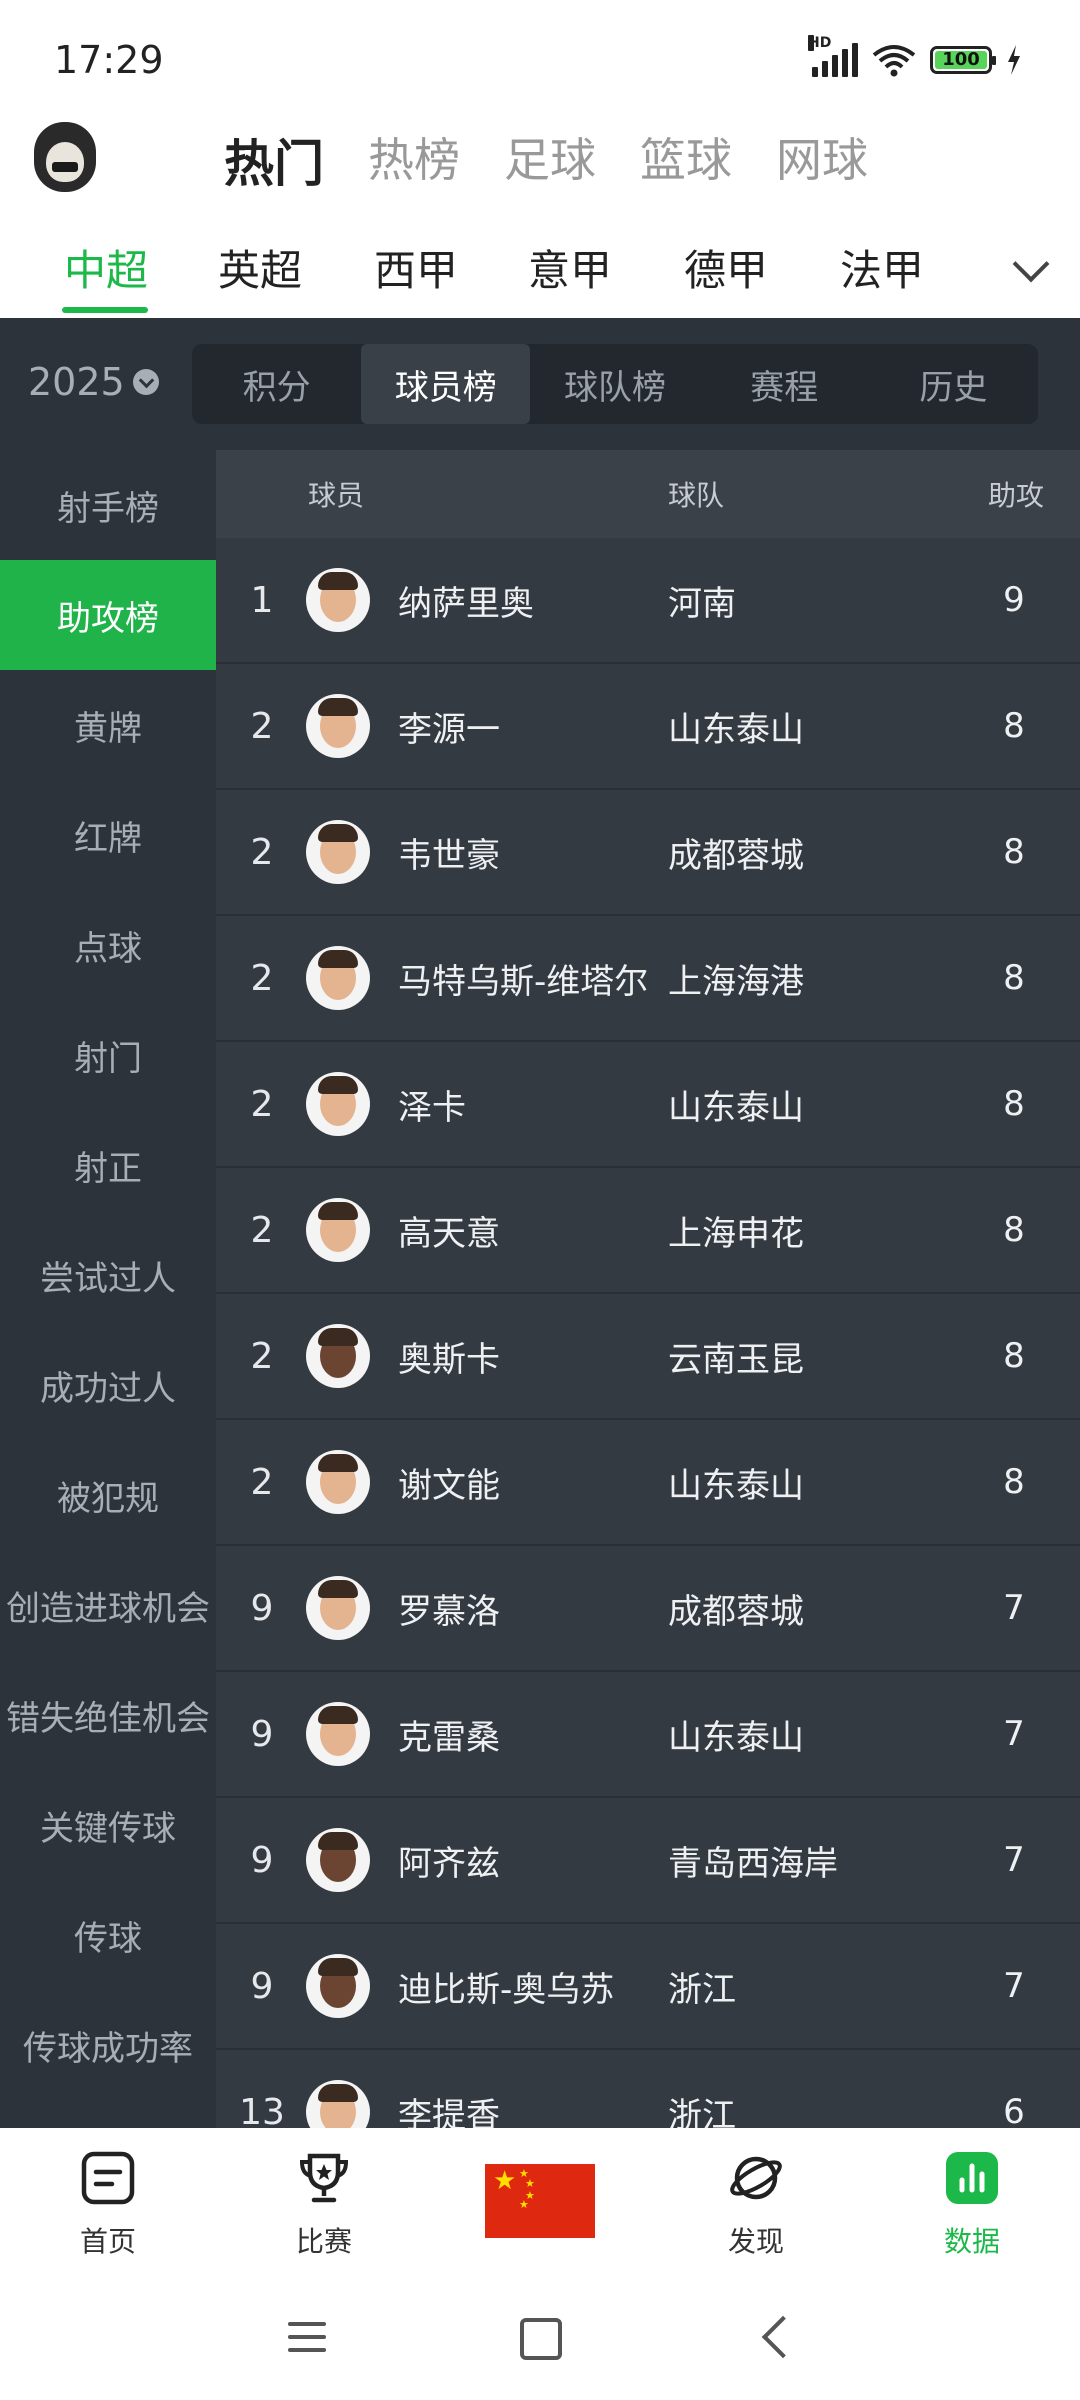 The height and width of the screenshot is (2400, 1080). What do you see at coordinates (108, 615) in the screenshot?
I see `sidebar-item-assists: 助攻榜` at bounding box center [108, 615].